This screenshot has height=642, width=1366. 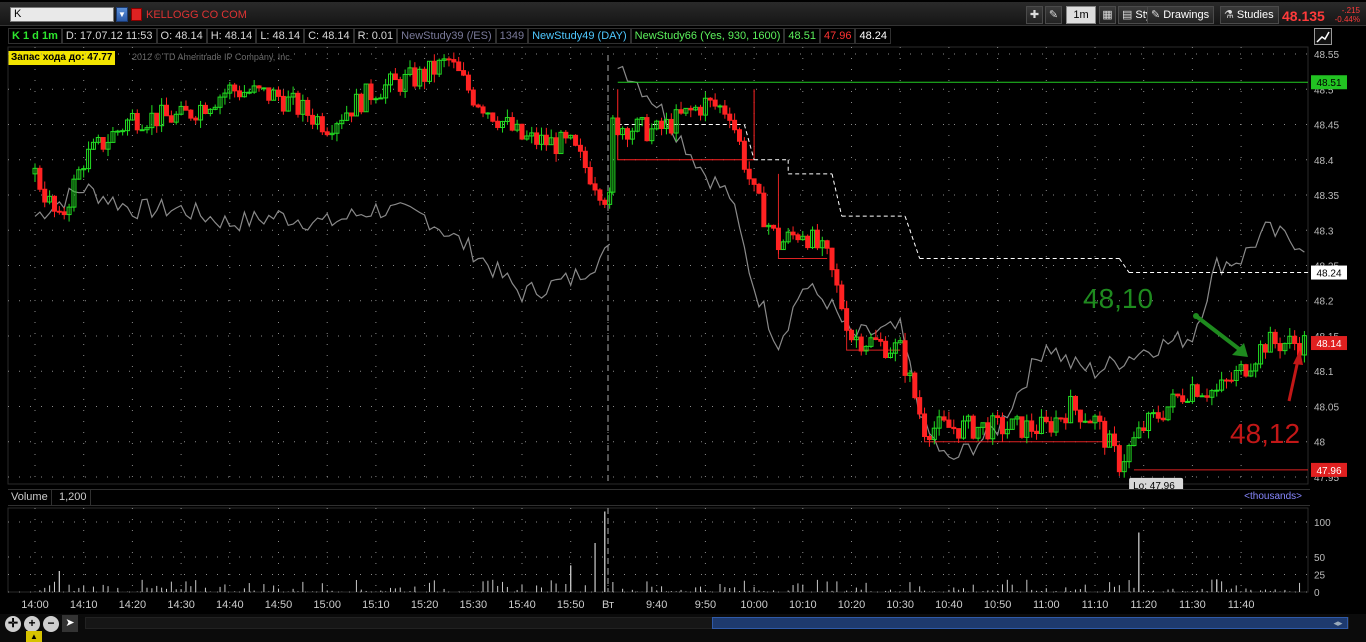 What do you see at coordinates (230, 605) in the screenshot?
I see `x-tick-label: 14:40` at bounding box center [230, 605].